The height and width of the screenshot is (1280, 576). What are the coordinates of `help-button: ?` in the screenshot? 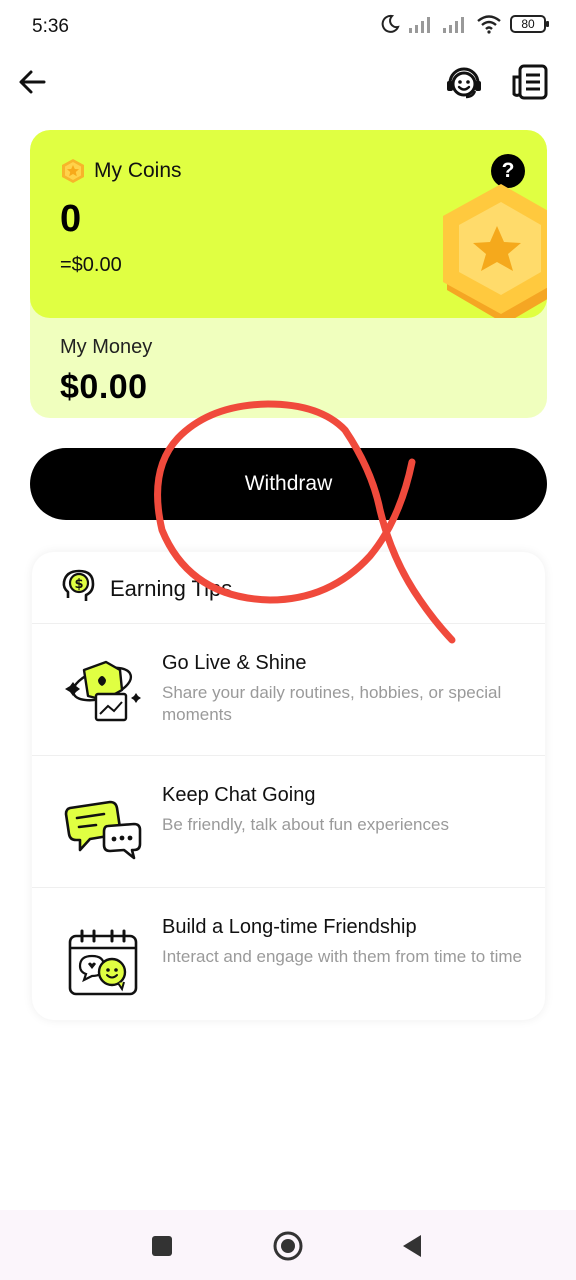 It's located at (508, 171).